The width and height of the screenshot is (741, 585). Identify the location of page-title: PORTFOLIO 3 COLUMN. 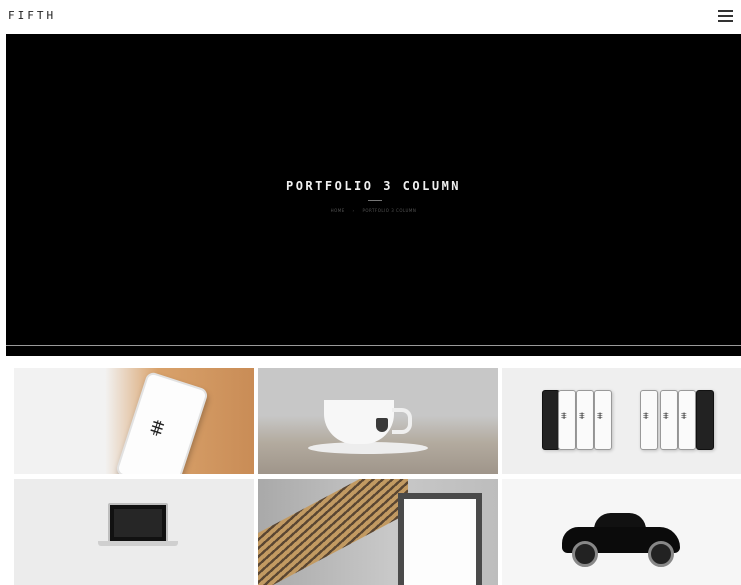
(373, 186).